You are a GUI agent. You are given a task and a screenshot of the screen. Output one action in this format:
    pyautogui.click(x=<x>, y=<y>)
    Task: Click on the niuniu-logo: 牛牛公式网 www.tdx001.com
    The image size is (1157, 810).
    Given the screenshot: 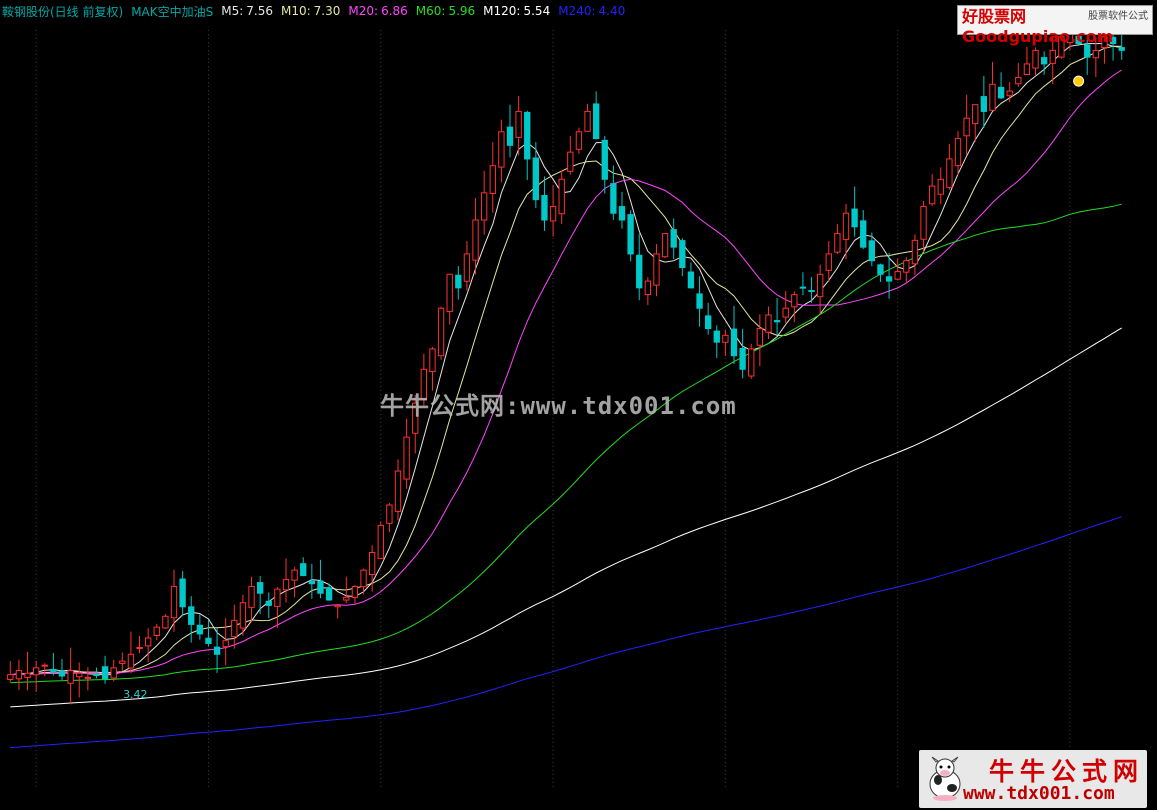 What is the action you would take?
    pyautogui.click(x=1033, y=779)
    